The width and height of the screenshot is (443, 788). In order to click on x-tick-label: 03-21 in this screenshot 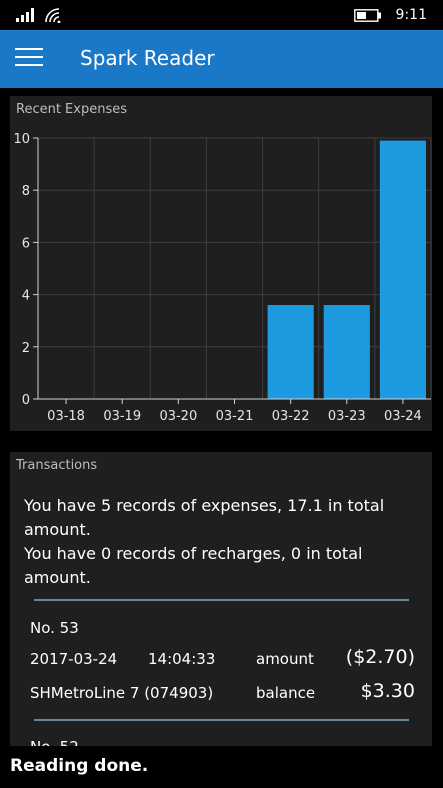, I will do `click(235, 416)`.